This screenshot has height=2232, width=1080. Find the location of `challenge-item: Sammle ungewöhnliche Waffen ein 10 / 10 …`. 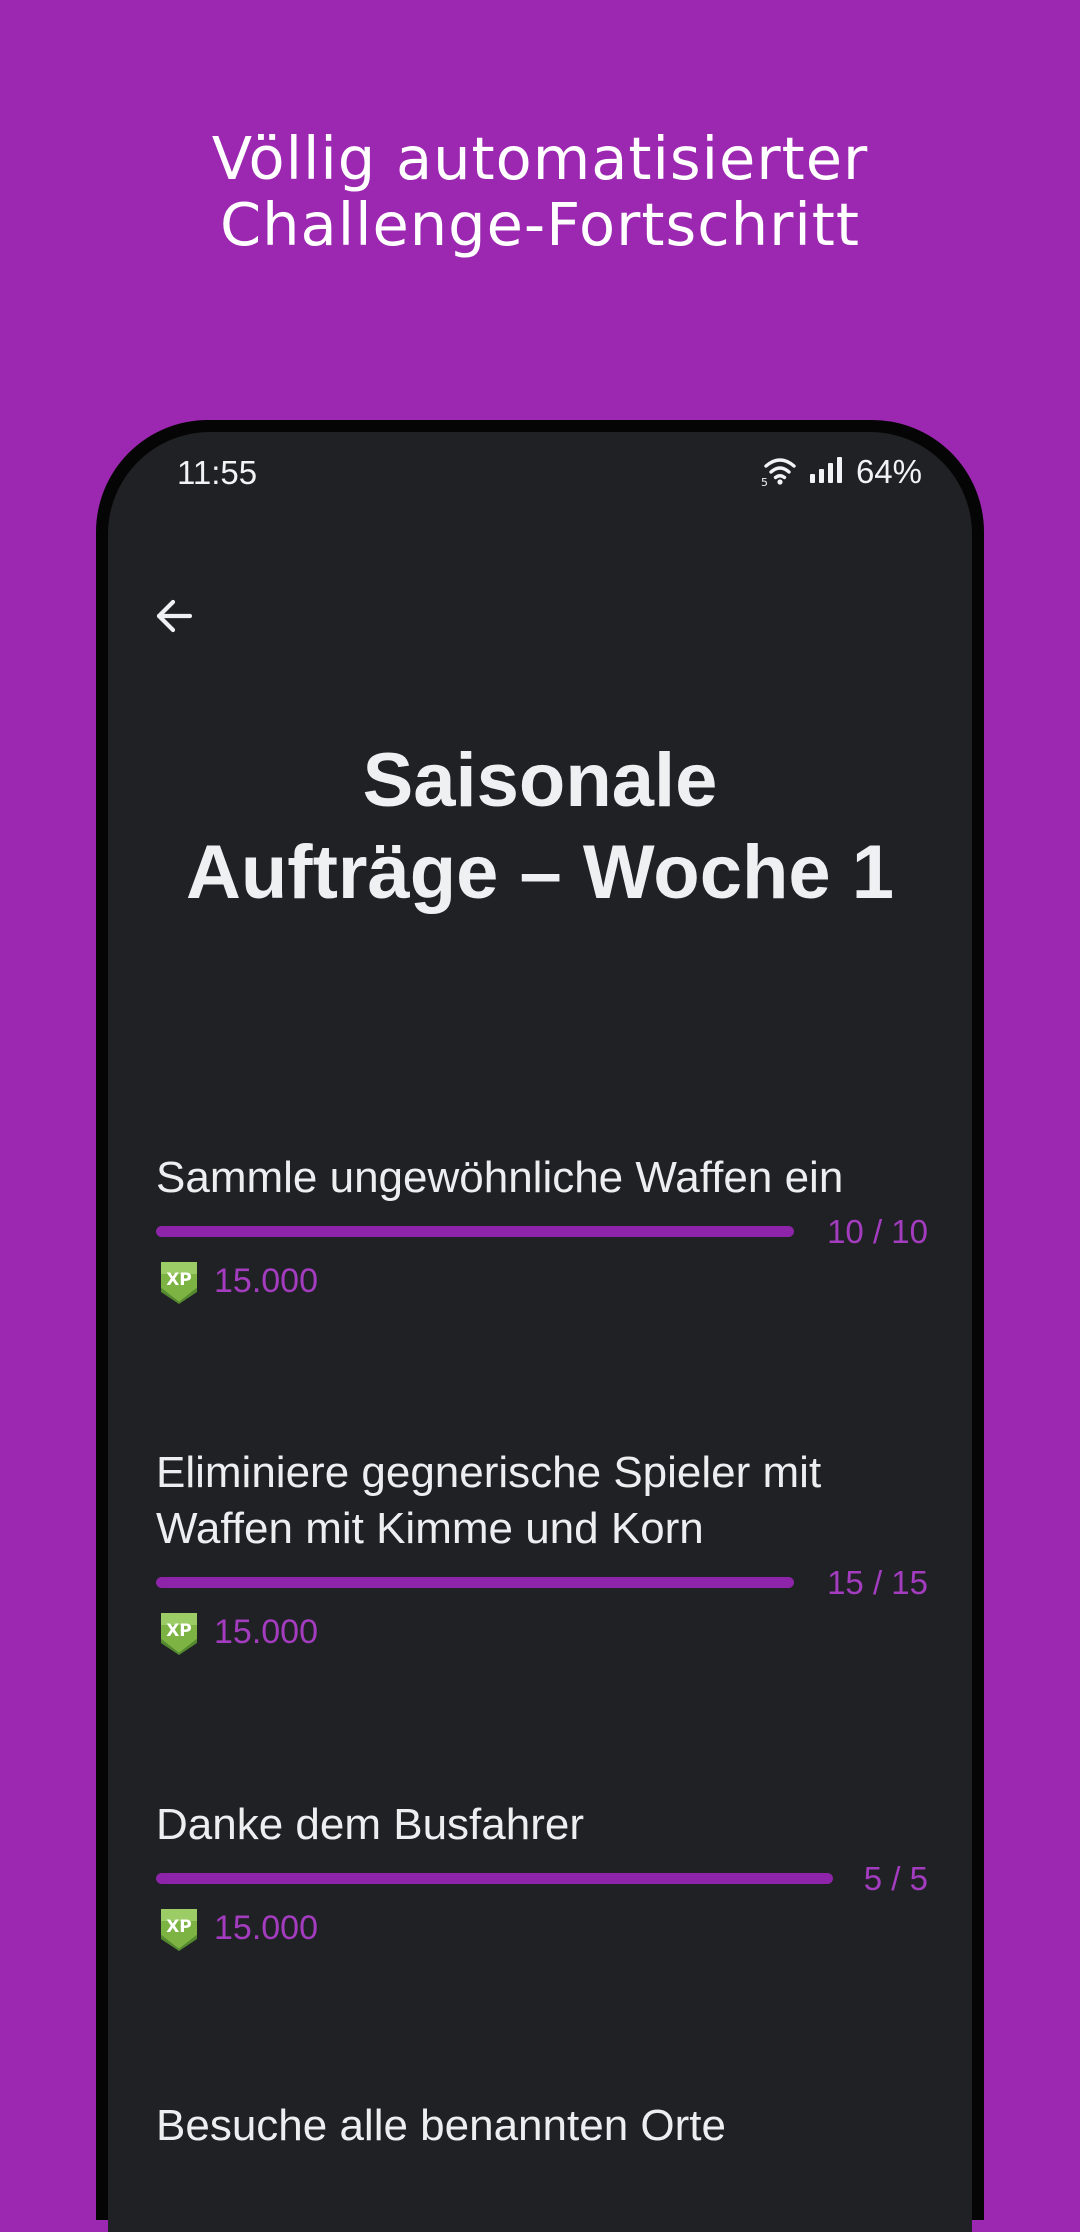

challenge-item: Sammle ungewöhnliche Waffen ein 10 / 10 … is located at coordinates (542, 1228).